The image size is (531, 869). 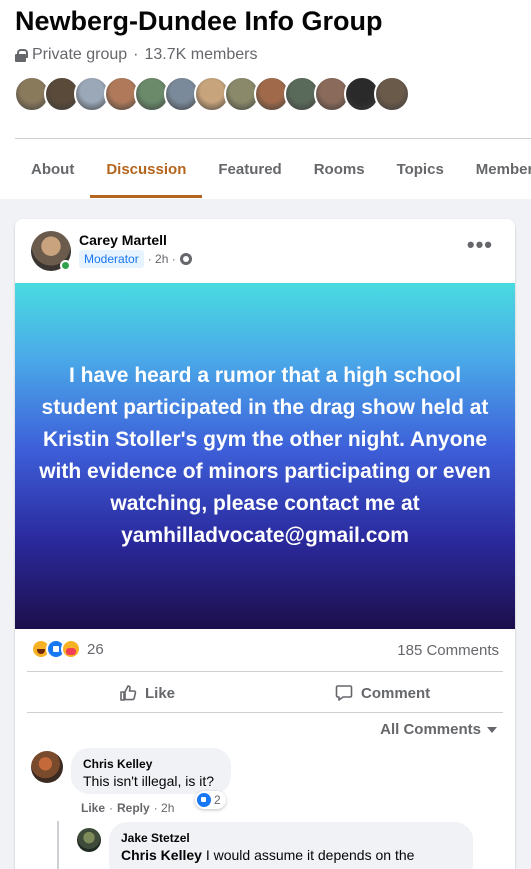 I want to click on comment-reply-link: Reply, so click(x=133, y=808).